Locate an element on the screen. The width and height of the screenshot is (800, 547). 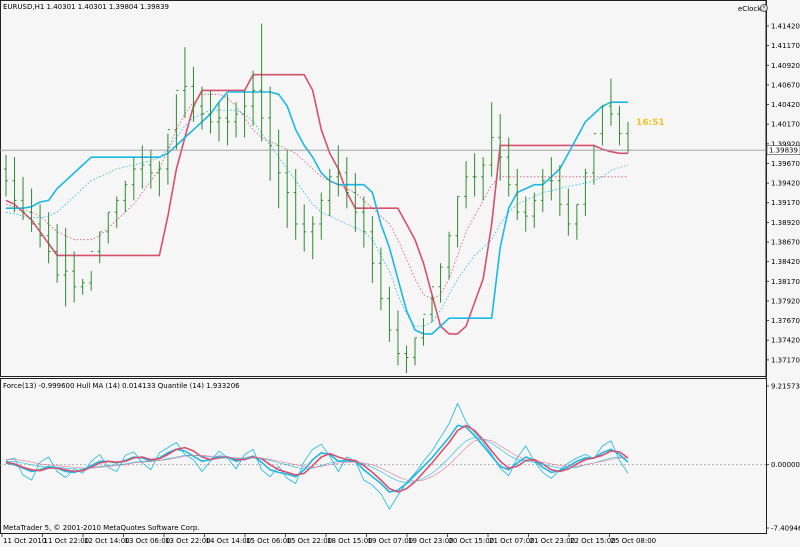
price-y-tick-label: 1.38420 is located at coordinates (785, 262).